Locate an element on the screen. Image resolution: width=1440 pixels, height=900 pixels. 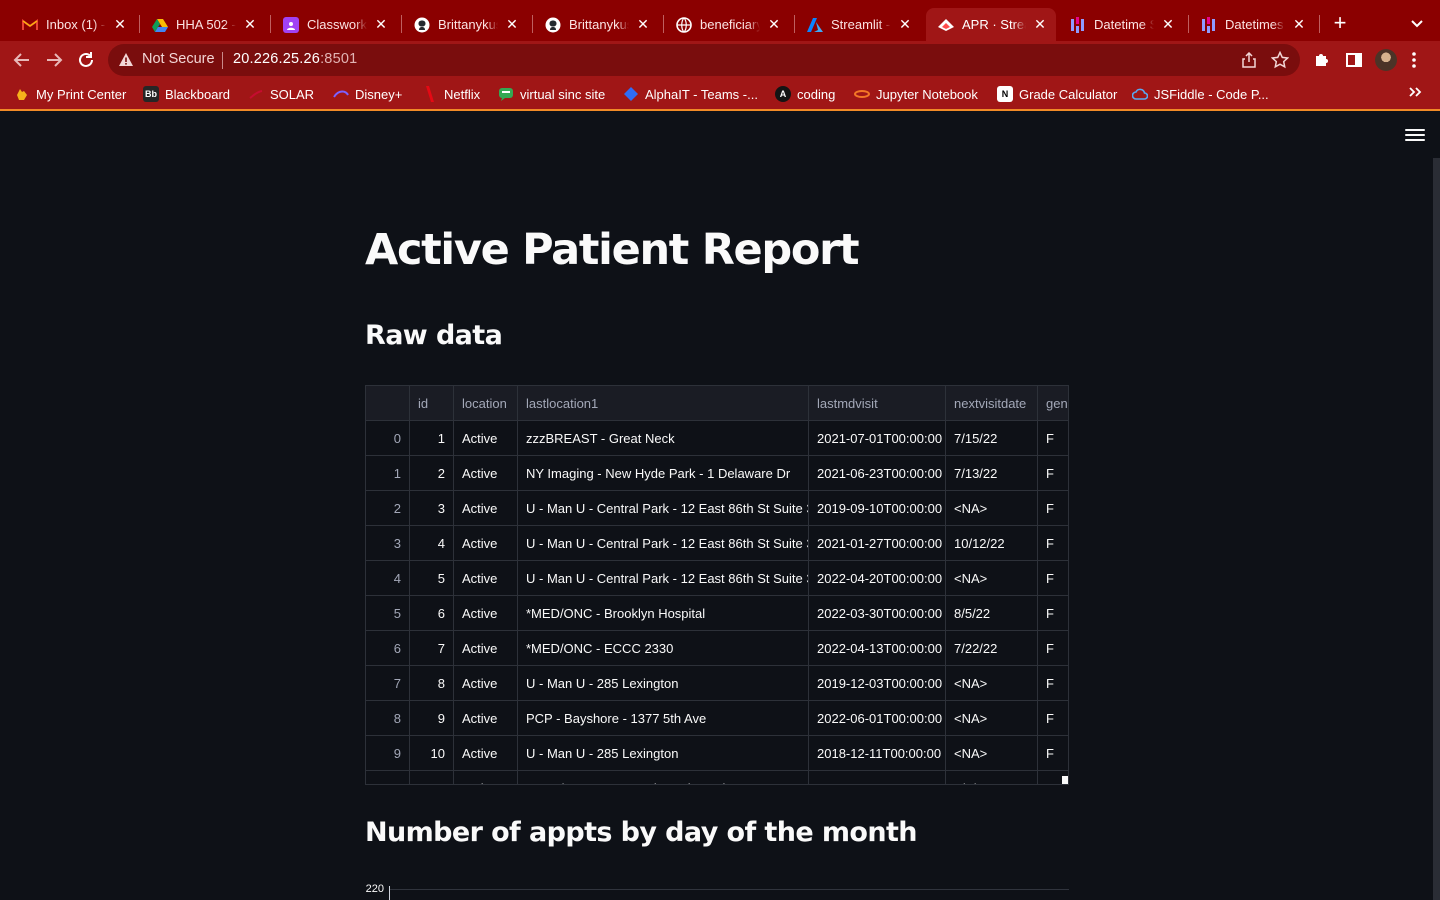
warning-icon is located at coordinates (126, 60).